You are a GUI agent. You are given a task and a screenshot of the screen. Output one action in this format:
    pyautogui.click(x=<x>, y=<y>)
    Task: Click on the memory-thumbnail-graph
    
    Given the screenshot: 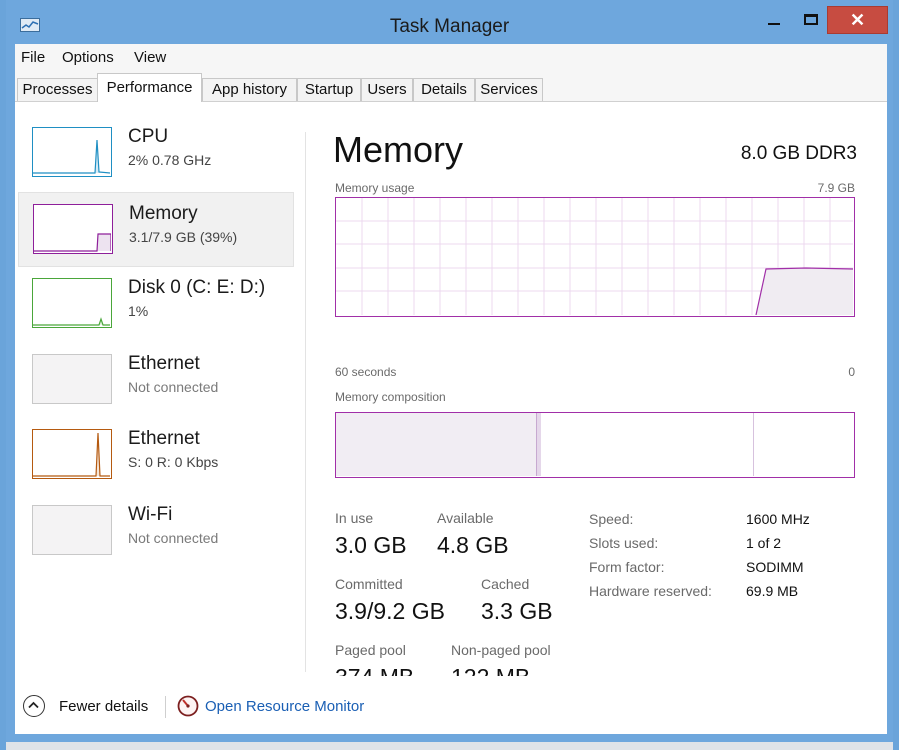 What is the action you would take?
    pyautogui.click(x=73, y=229)
    